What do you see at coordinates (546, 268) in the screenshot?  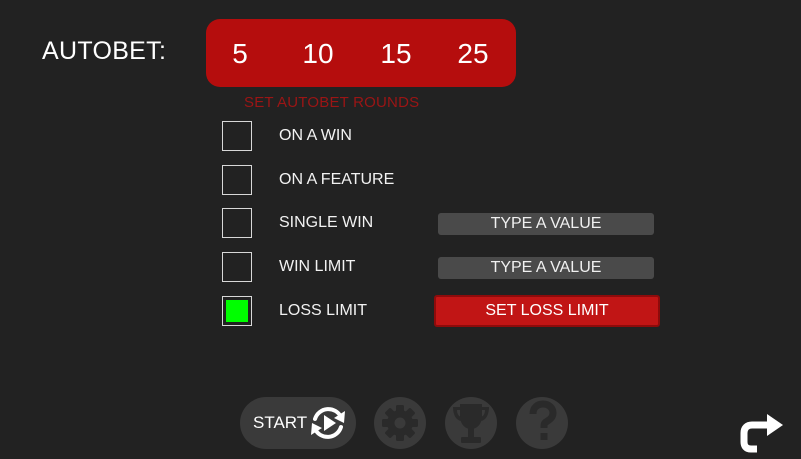 I see `win-limit-value-button: TYPE A VALUE` at bounding box center [546, 268].